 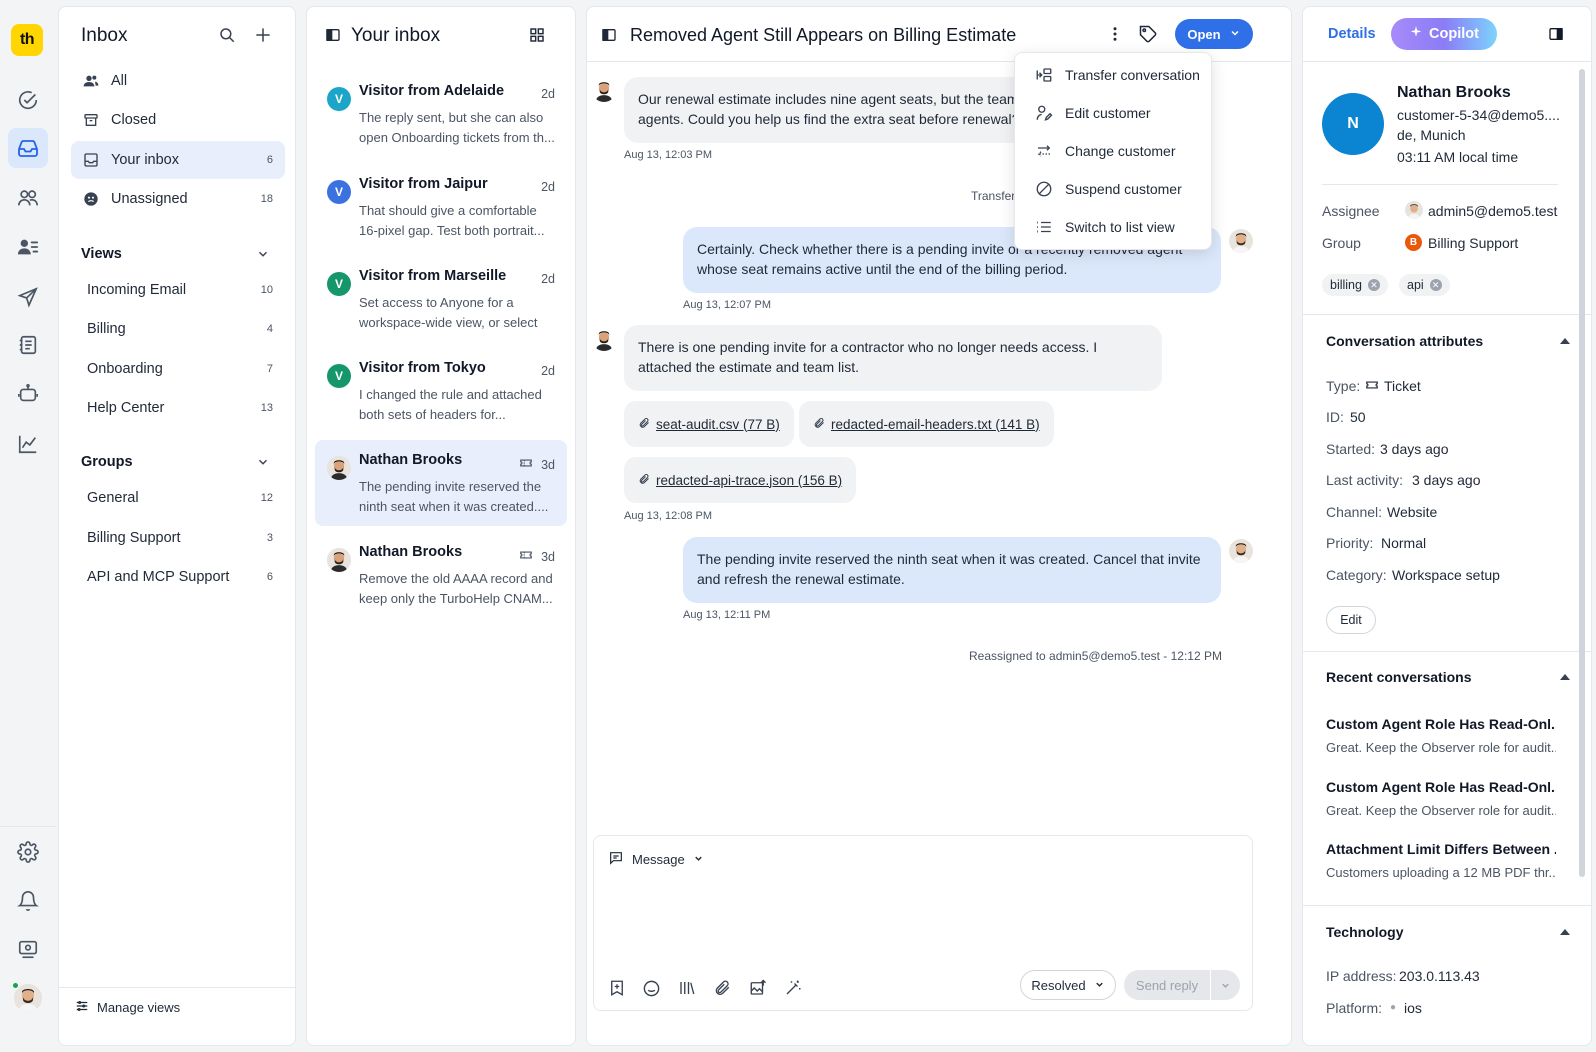 I want to click on inbox-icon, so click(x=28, y=148).